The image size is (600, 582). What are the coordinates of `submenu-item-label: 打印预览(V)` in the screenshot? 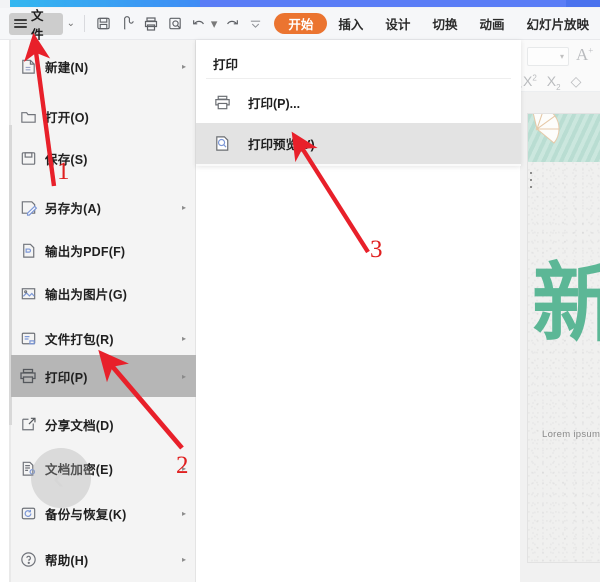 It's located at (281, 145).